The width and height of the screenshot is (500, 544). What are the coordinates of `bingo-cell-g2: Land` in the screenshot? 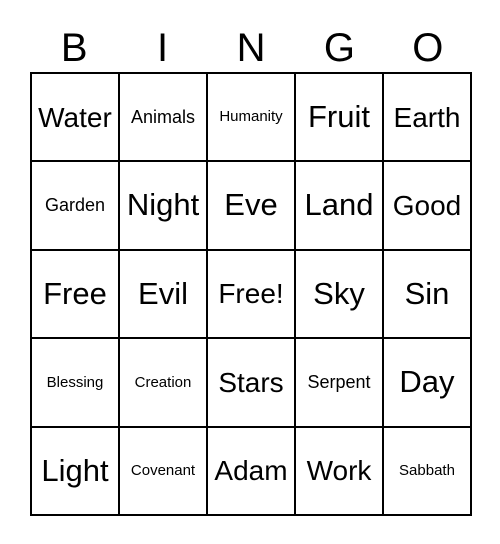 It's located at (340, 206).